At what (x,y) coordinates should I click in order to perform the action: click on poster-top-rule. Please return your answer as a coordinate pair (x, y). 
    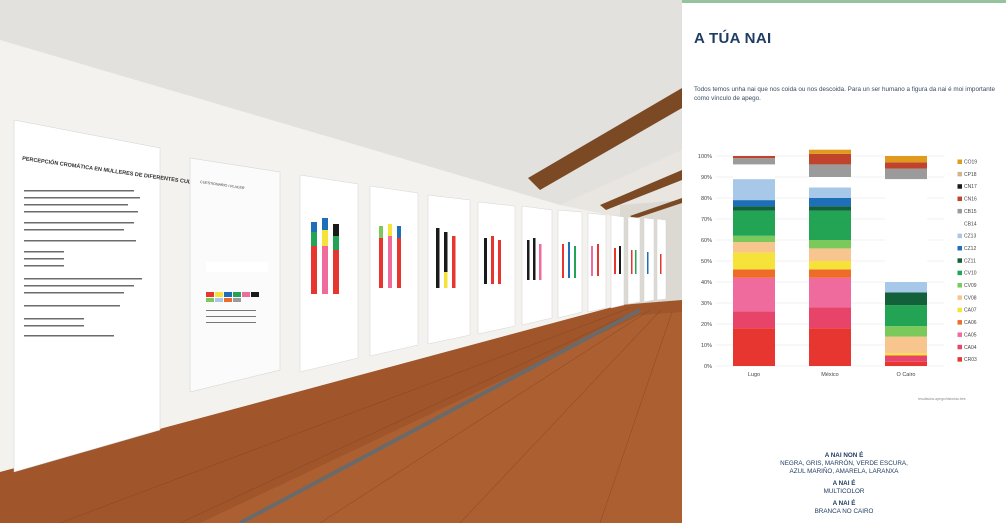
    Looking at the image, I should click on (844, 1).